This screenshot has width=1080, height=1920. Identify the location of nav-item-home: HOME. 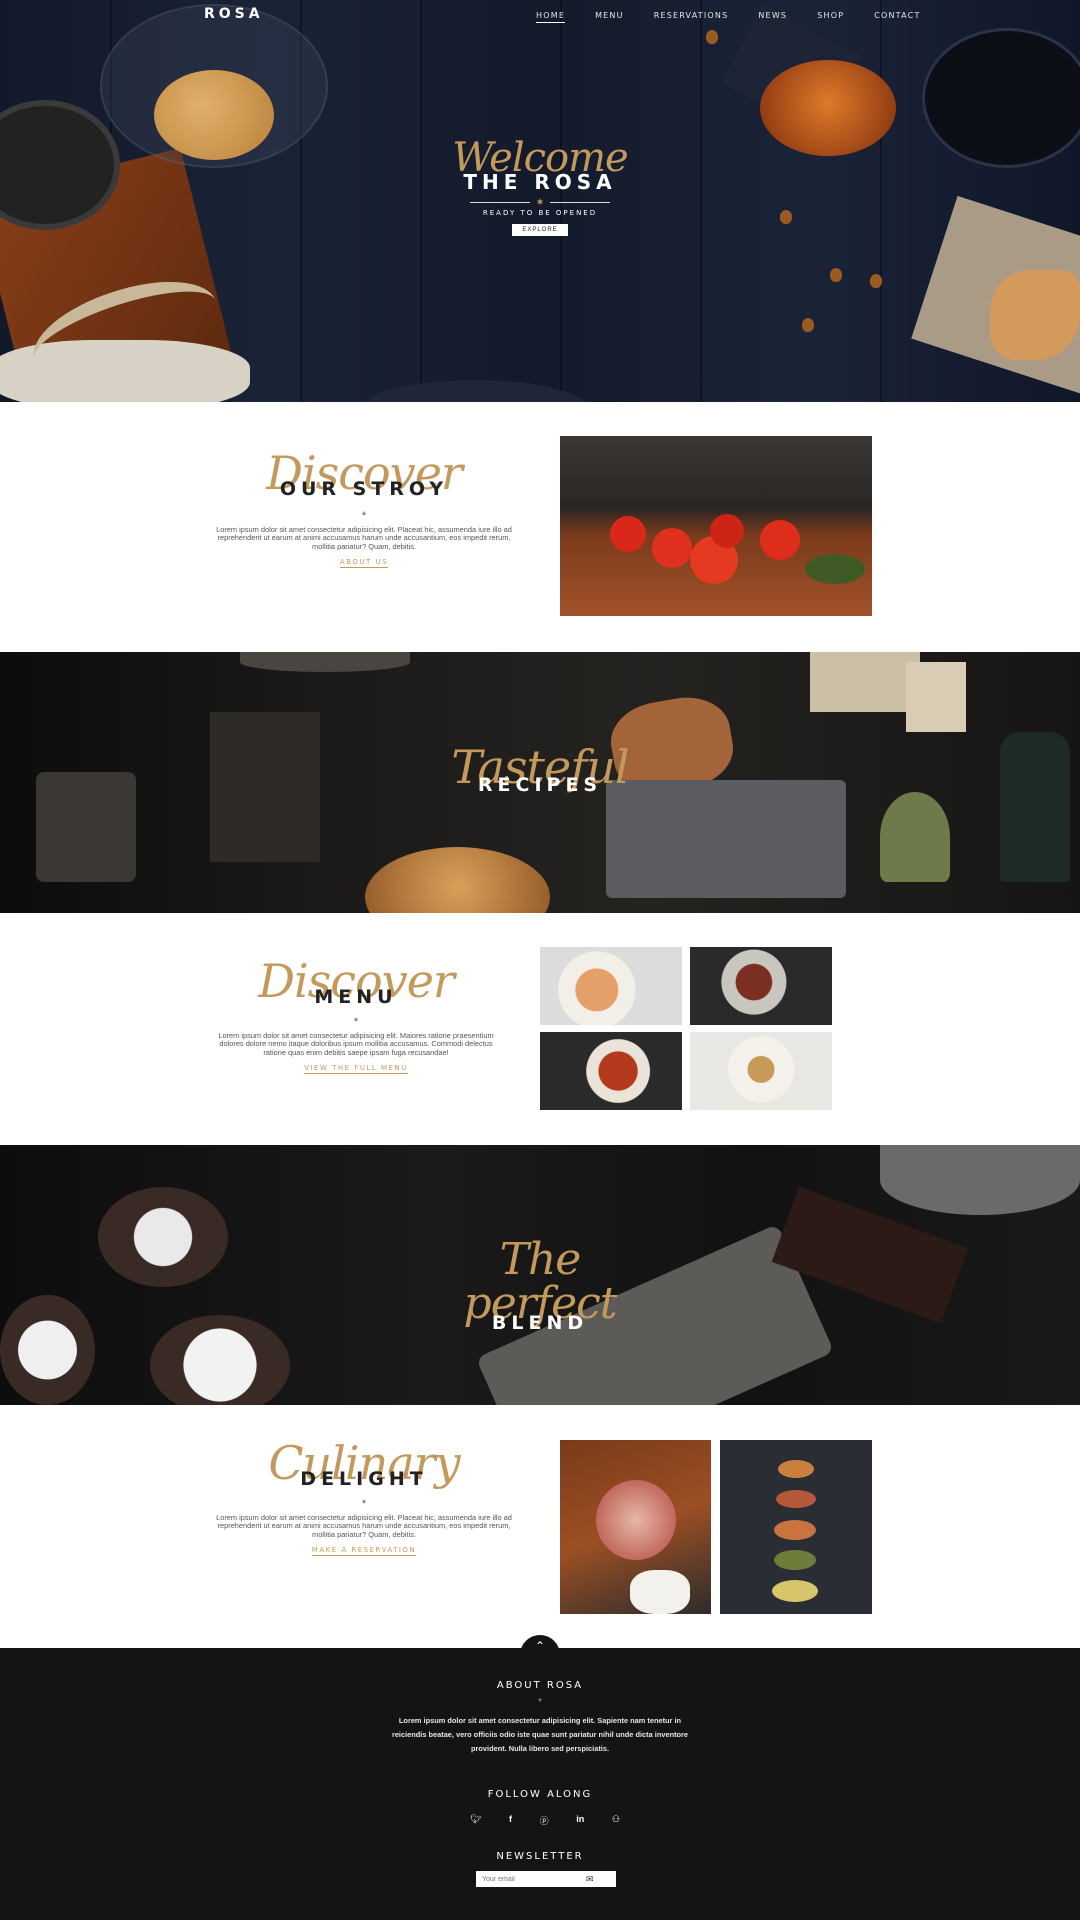
(551, 17).